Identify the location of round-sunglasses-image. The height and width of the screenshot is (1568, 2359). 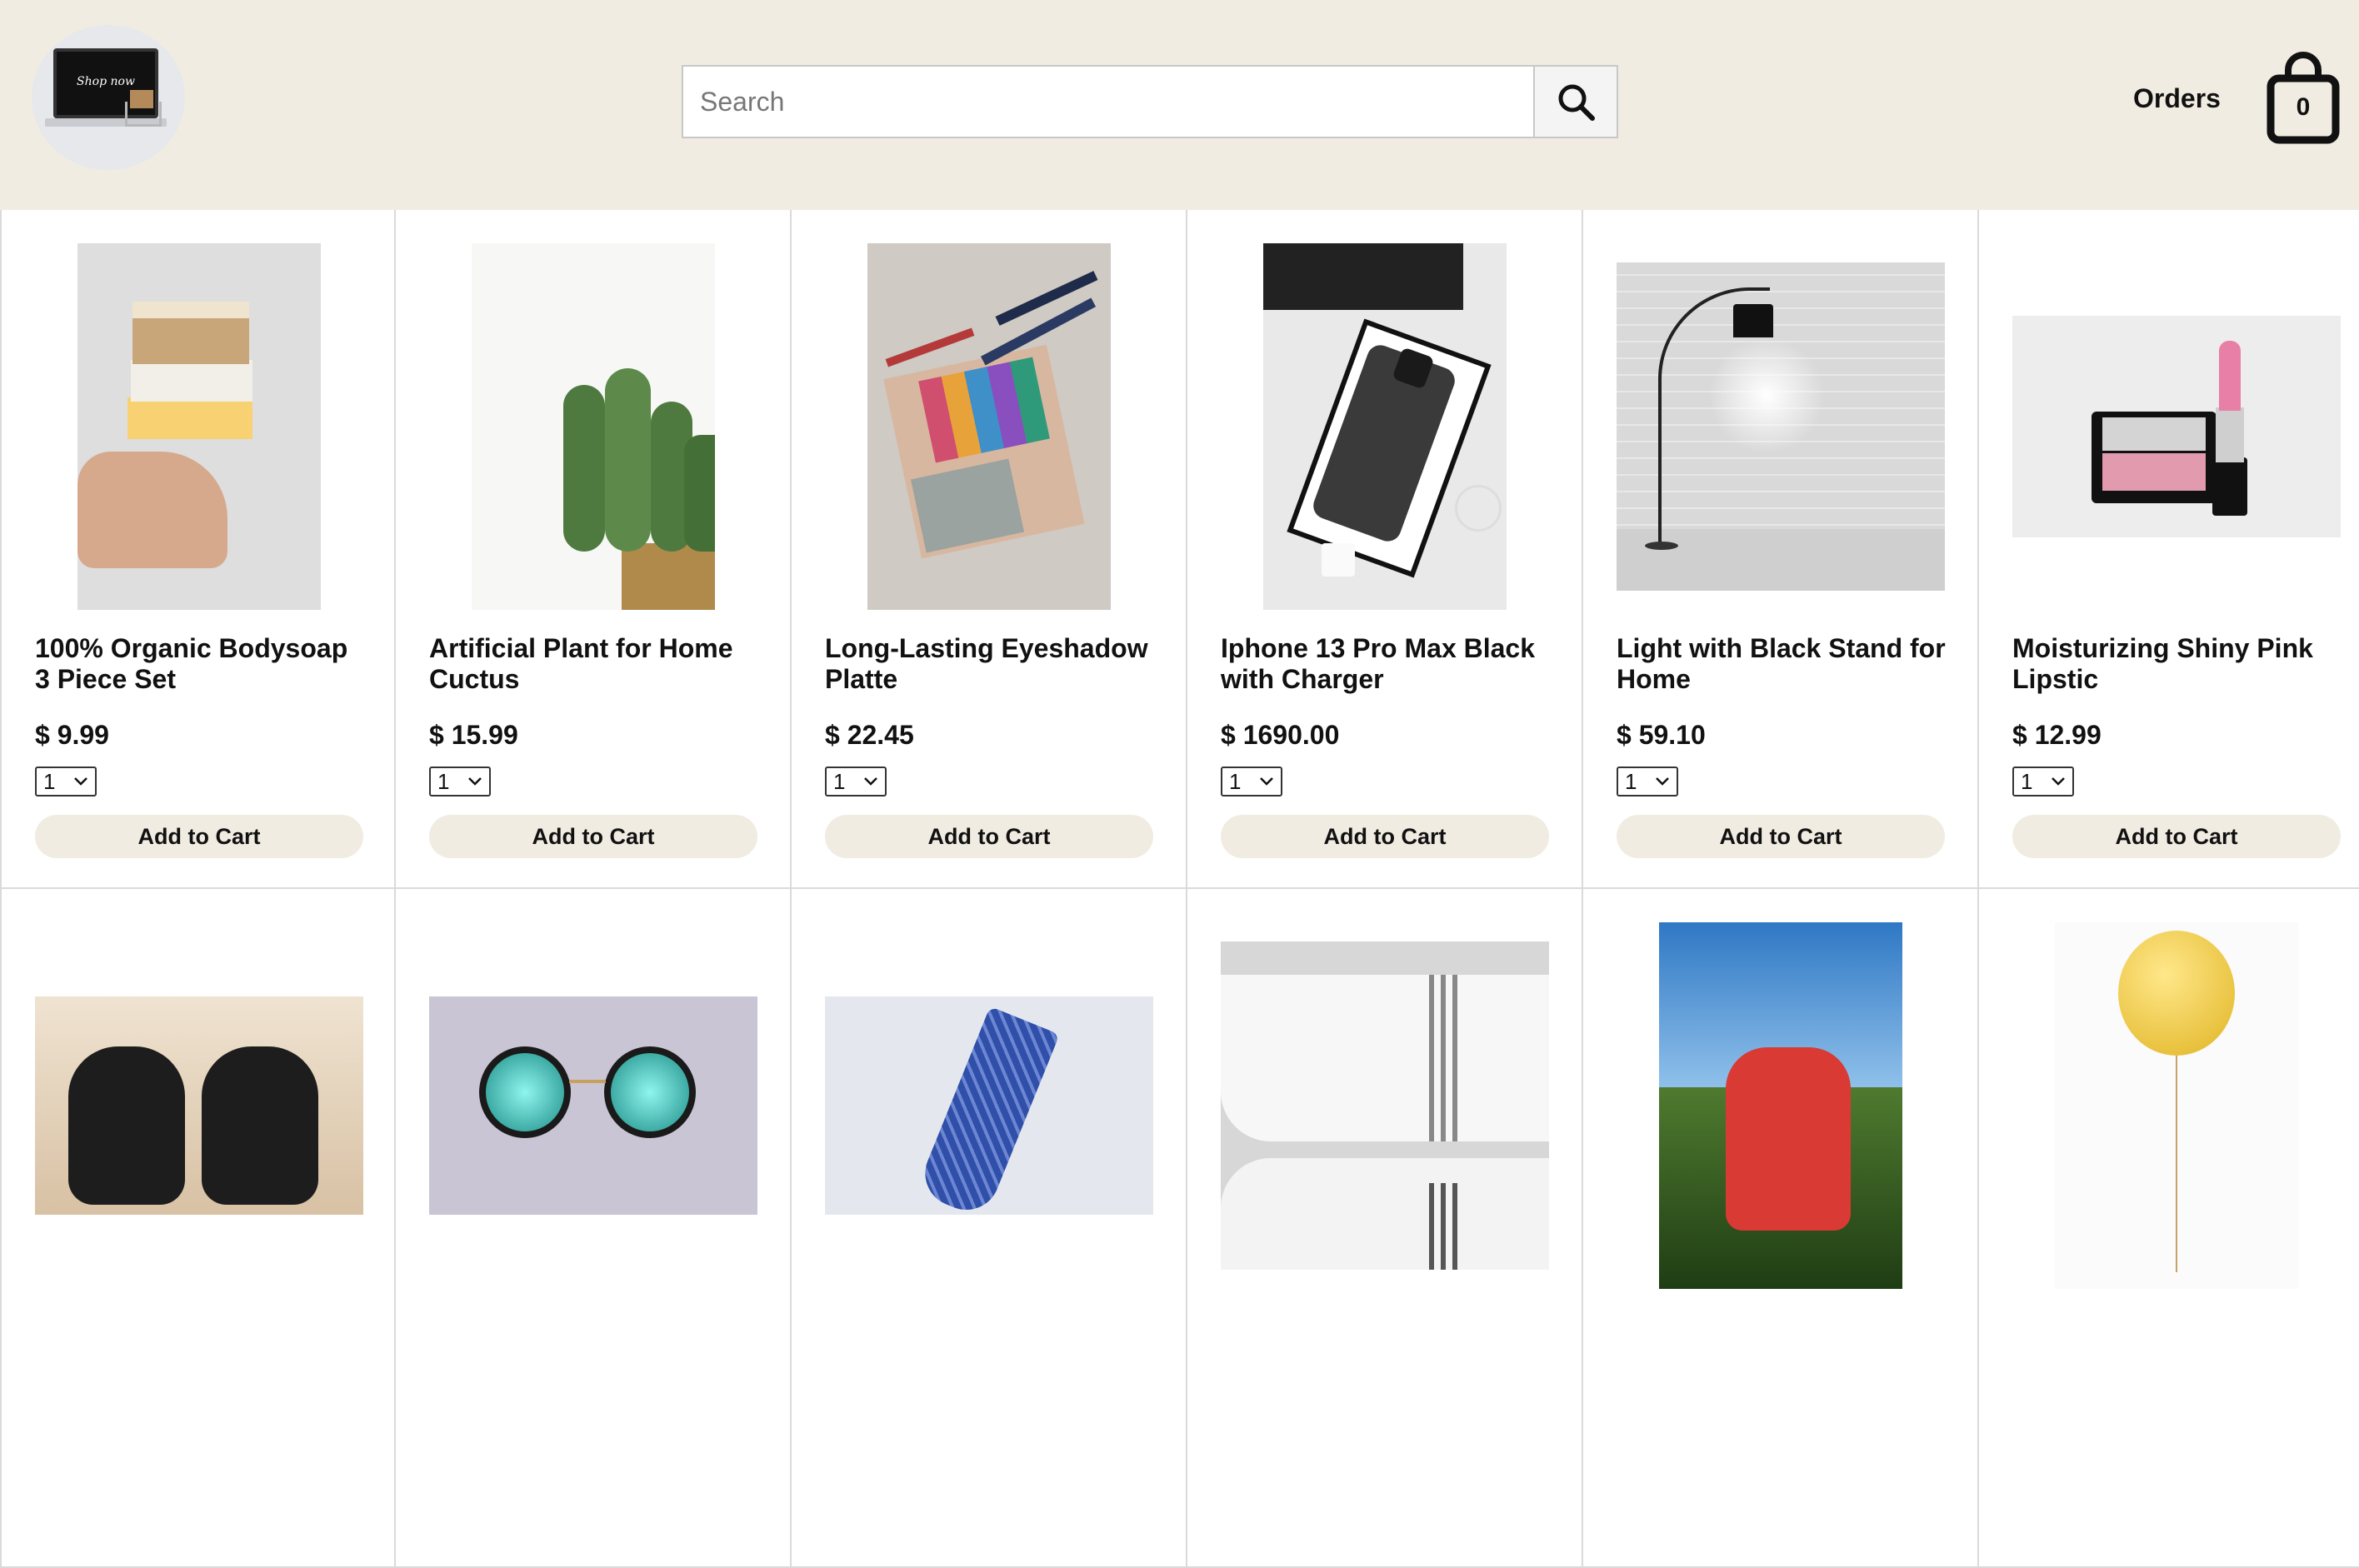
(593, 1105).